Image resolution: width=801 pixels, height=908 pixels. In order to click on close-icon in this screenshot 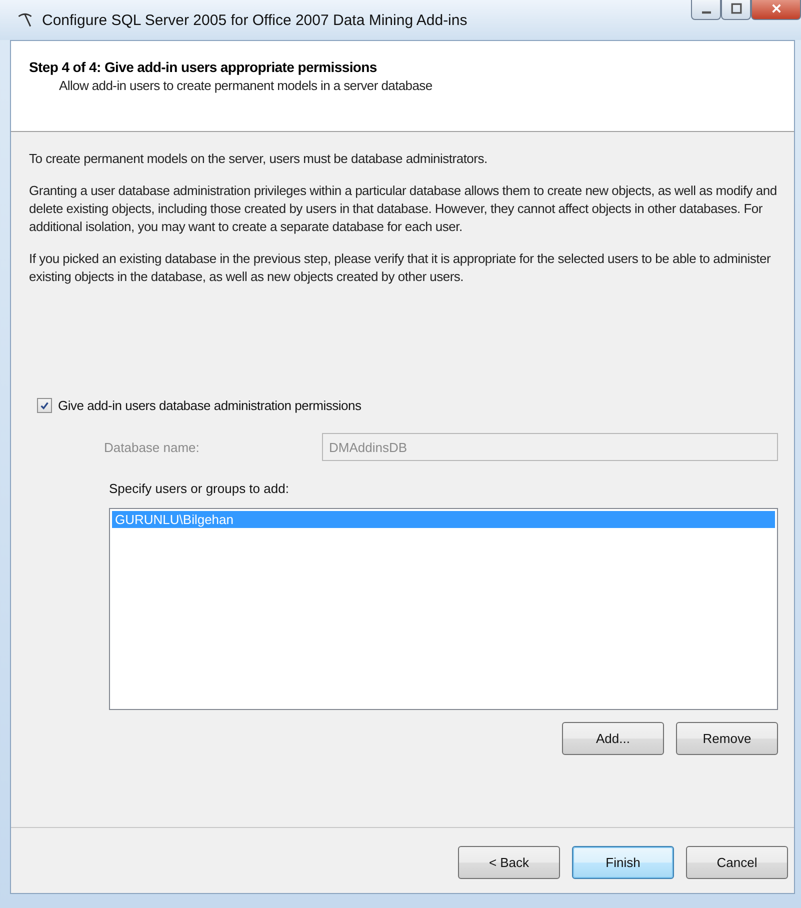, I will do `click(776, 8)`.